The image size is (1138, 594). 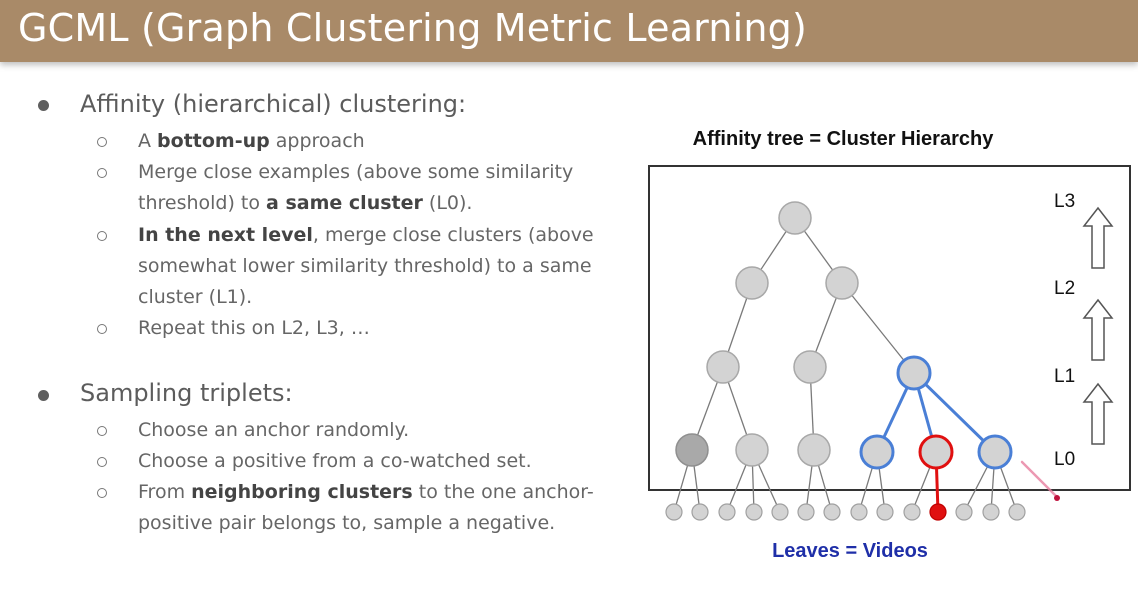 I want to click on l0-node-dark, so click(x=692, y=450).